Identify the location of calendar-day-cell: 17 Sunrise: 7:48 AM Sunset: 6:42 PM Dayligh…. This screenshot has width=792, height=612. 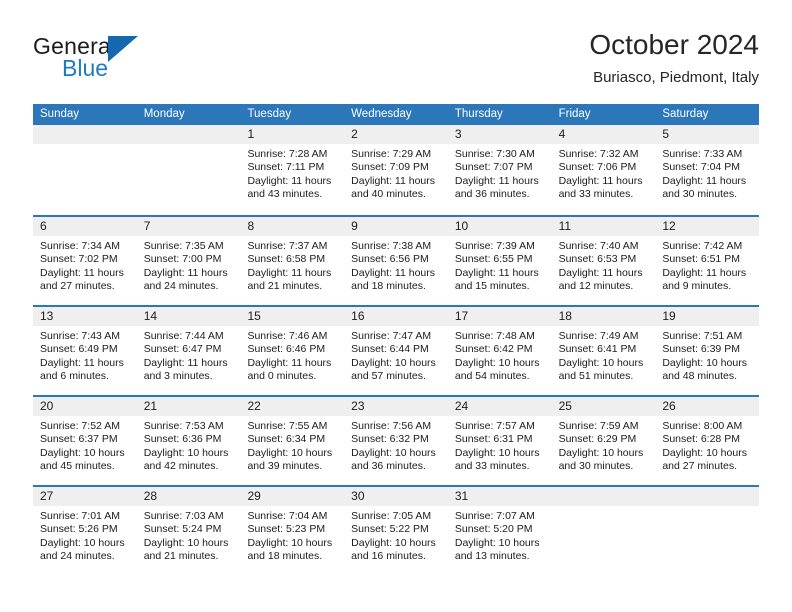
(499, 351).